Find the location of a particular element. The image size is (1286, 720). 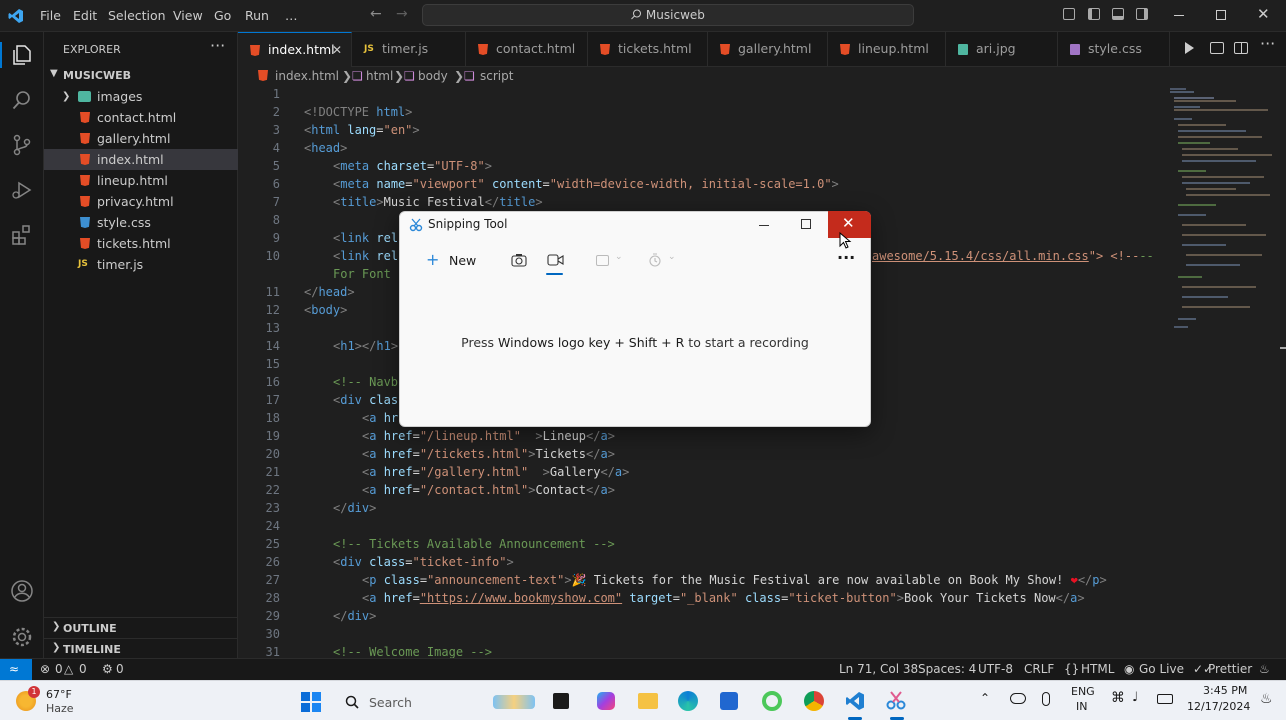

menu-edit: Edit is located at coordinates (85, 15).